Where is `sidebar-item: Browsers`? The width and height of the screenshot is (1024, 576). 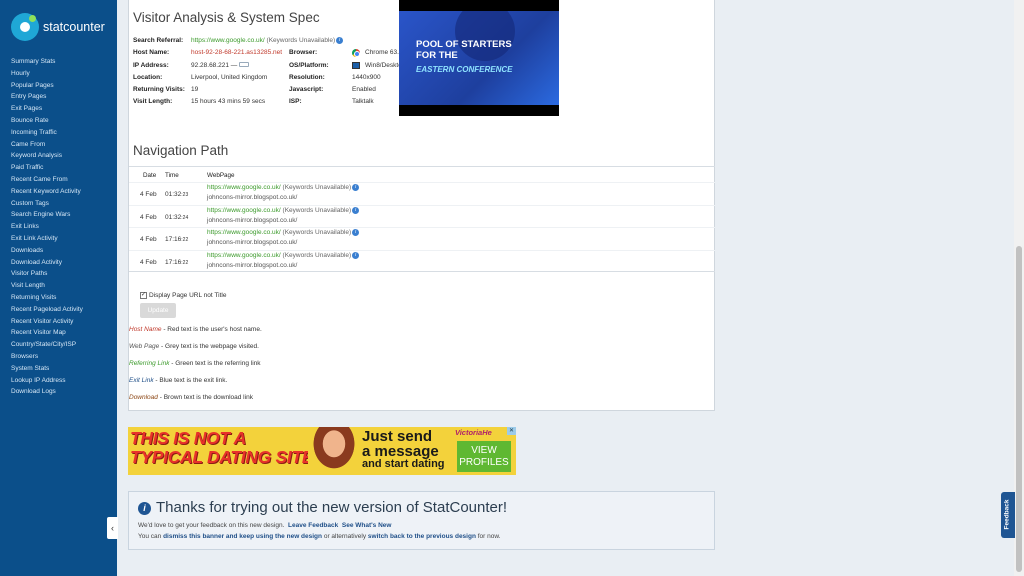
sidebar-item: Browsers is located at coordinates (47, 357).